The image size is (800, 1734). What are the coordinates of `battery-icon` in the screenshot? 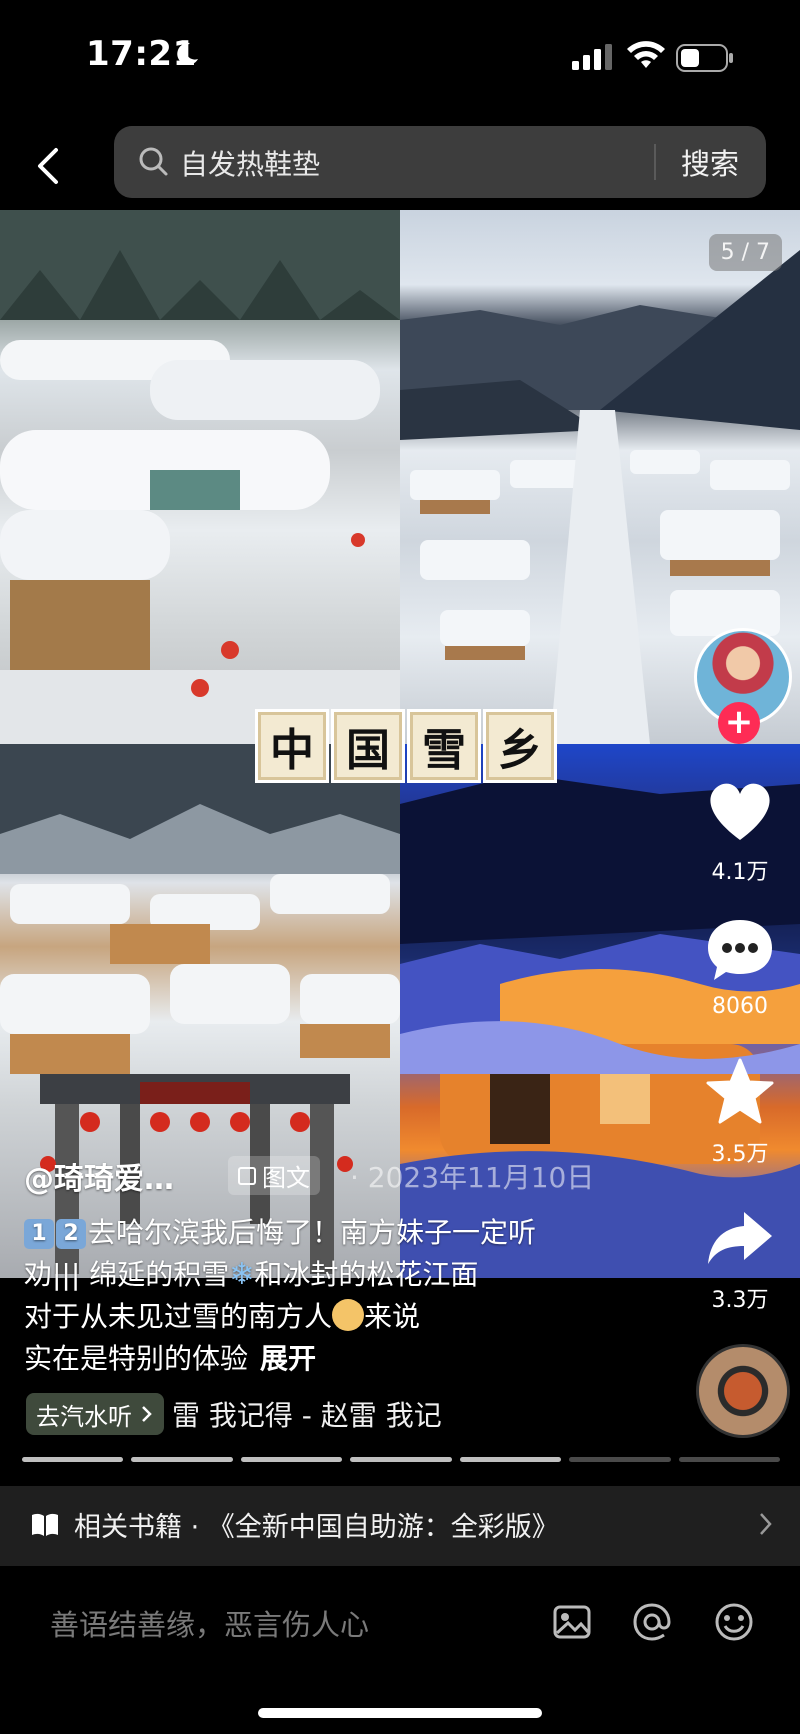 It's located at (704, 58).